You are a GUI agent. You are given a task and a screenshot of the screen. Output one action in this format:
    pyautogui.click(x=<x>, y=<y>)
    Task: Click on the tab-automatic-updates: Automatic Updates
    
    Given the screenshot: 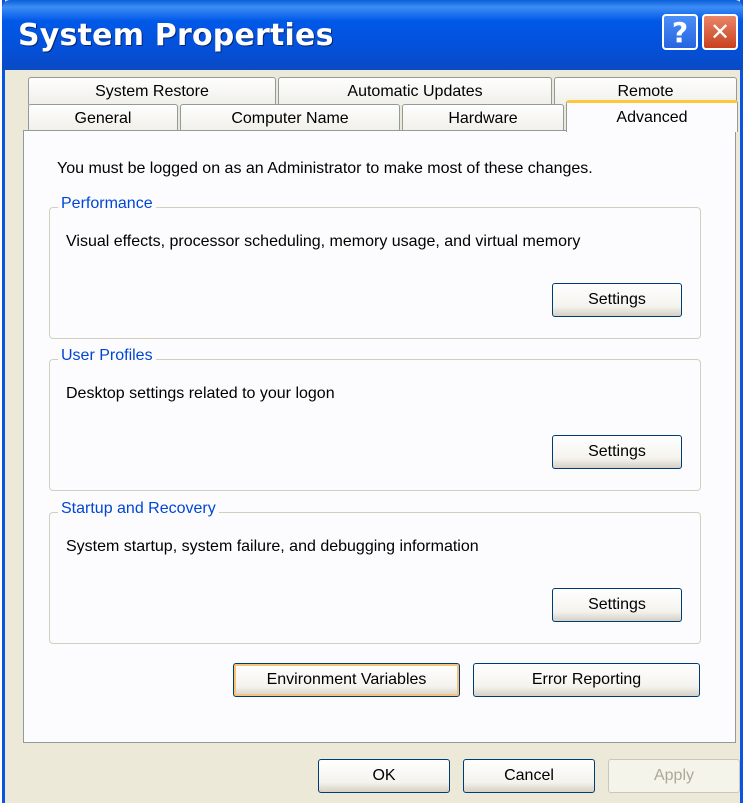 What is the action you would take?
    pyautogui.click(x=415, y=91)
    